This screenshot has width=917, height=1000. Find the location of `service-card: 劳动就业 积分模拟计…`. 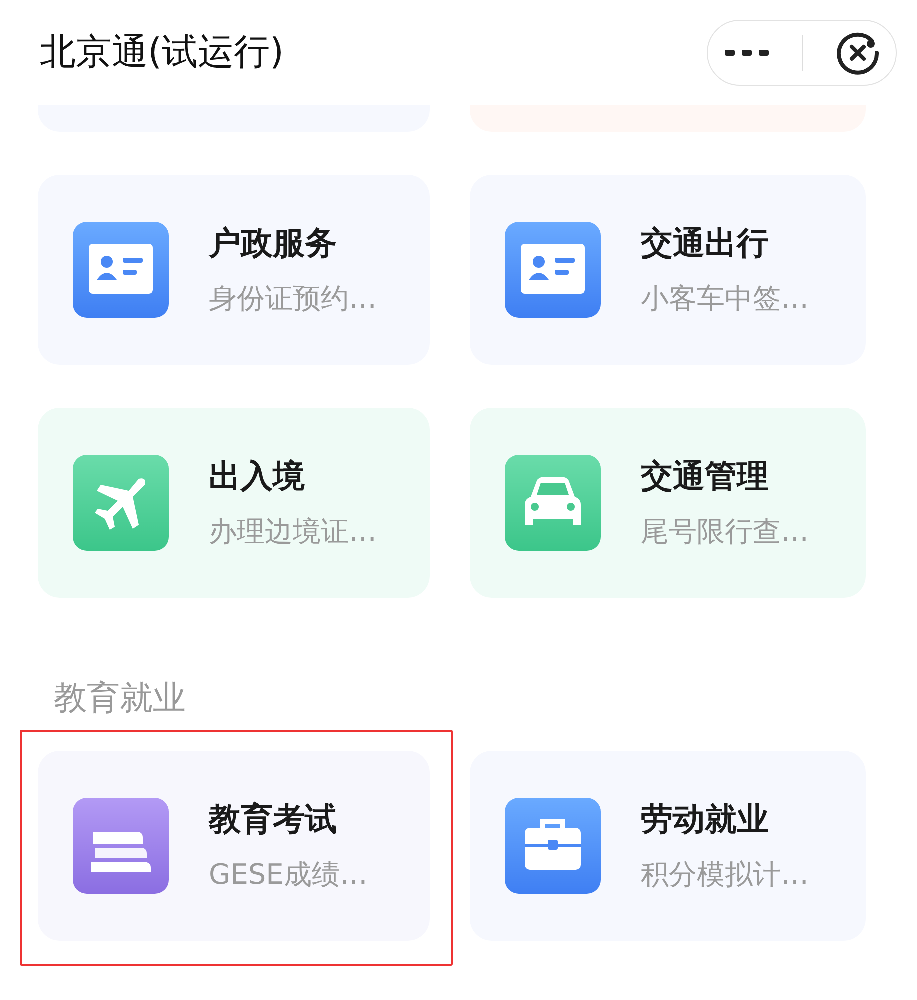

service-card: 劳动就业 积分模拟计… is located at coordinates (668, 846).